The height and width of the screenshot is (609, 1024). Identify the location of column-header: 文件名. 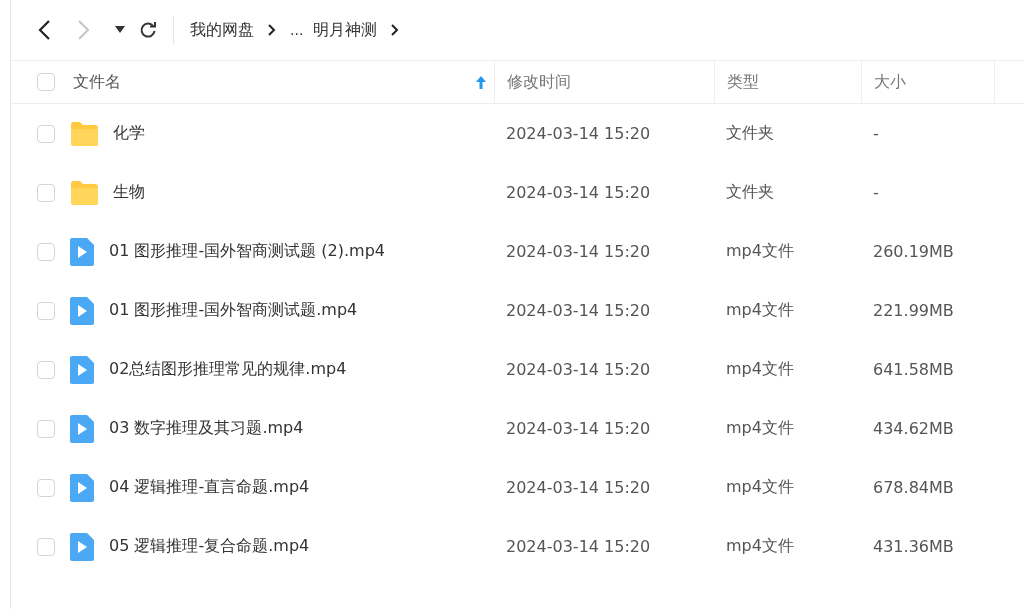
(97, 82).